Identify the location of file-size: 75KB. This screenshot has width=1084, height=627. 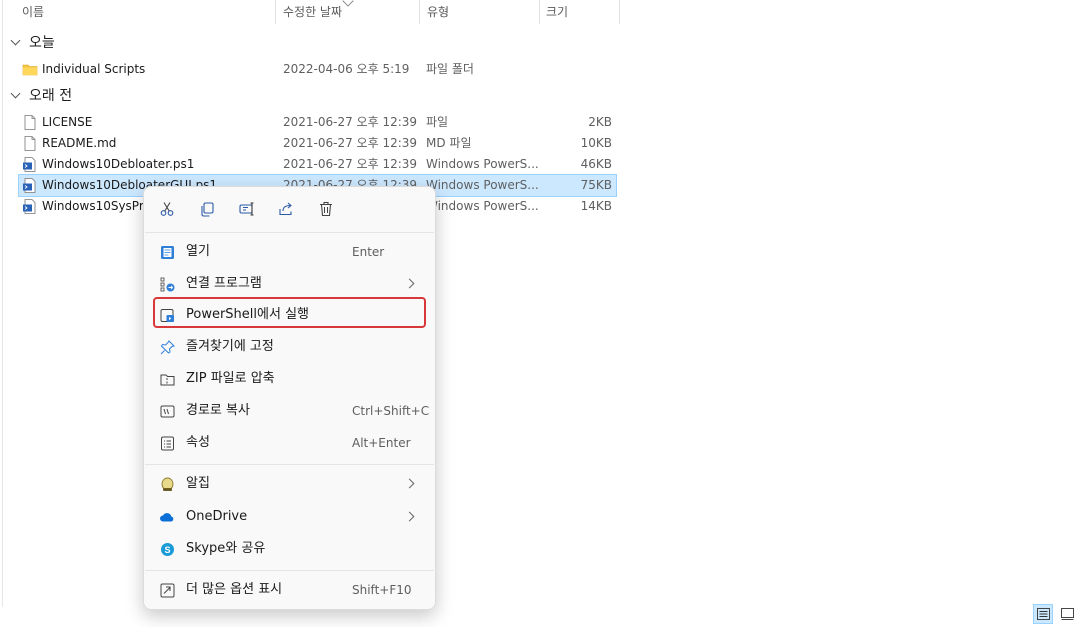
(596, 185).